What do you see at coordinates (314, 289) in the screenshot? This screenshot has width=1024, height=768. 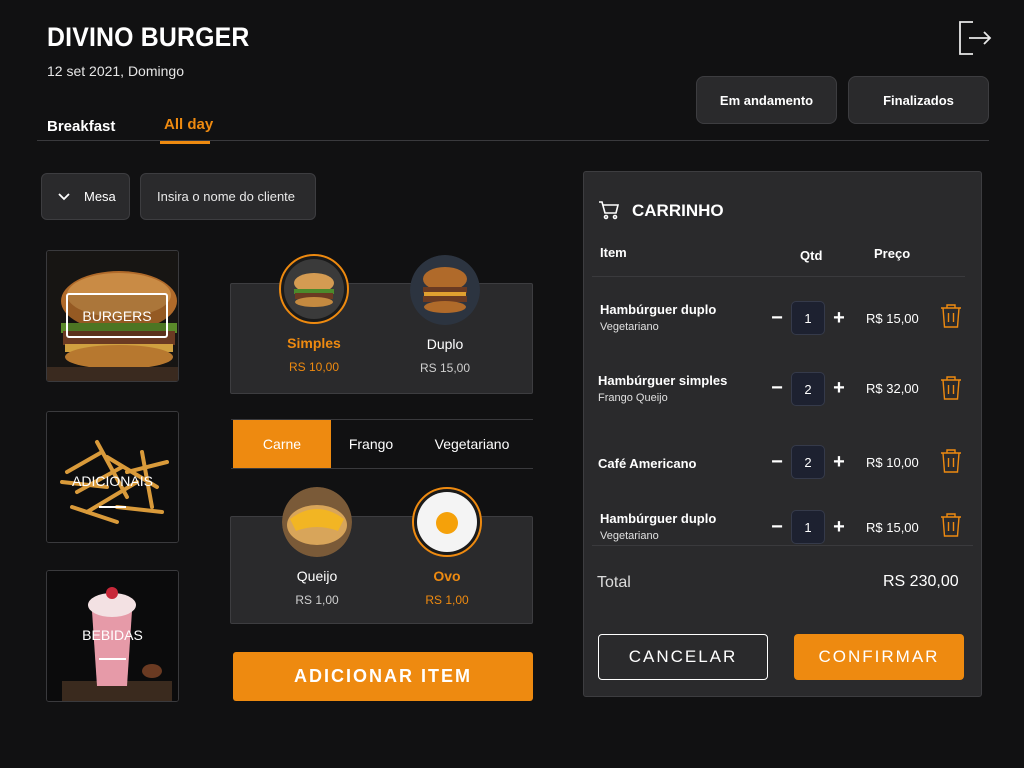 I see `burger-simple-image` at bounding box center [314, 289].